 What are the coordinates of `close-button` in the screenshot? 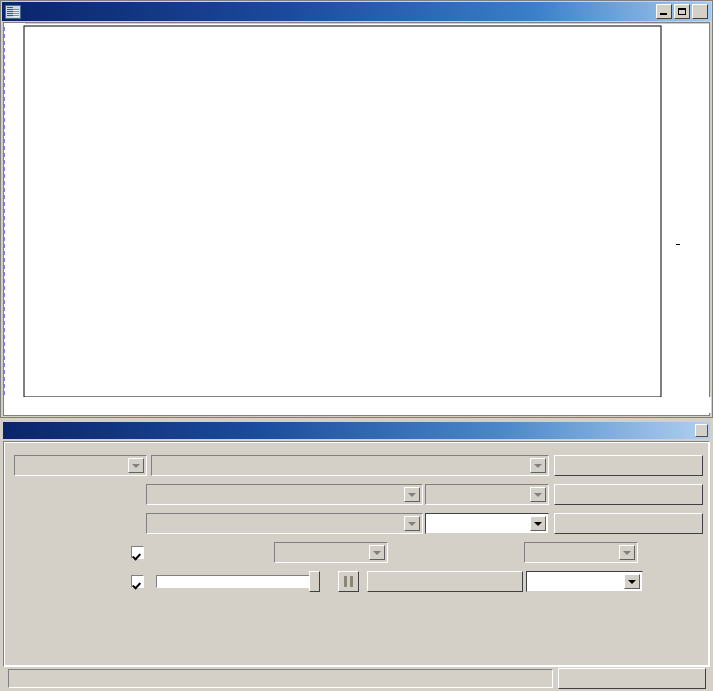 It's located at (700, 11).